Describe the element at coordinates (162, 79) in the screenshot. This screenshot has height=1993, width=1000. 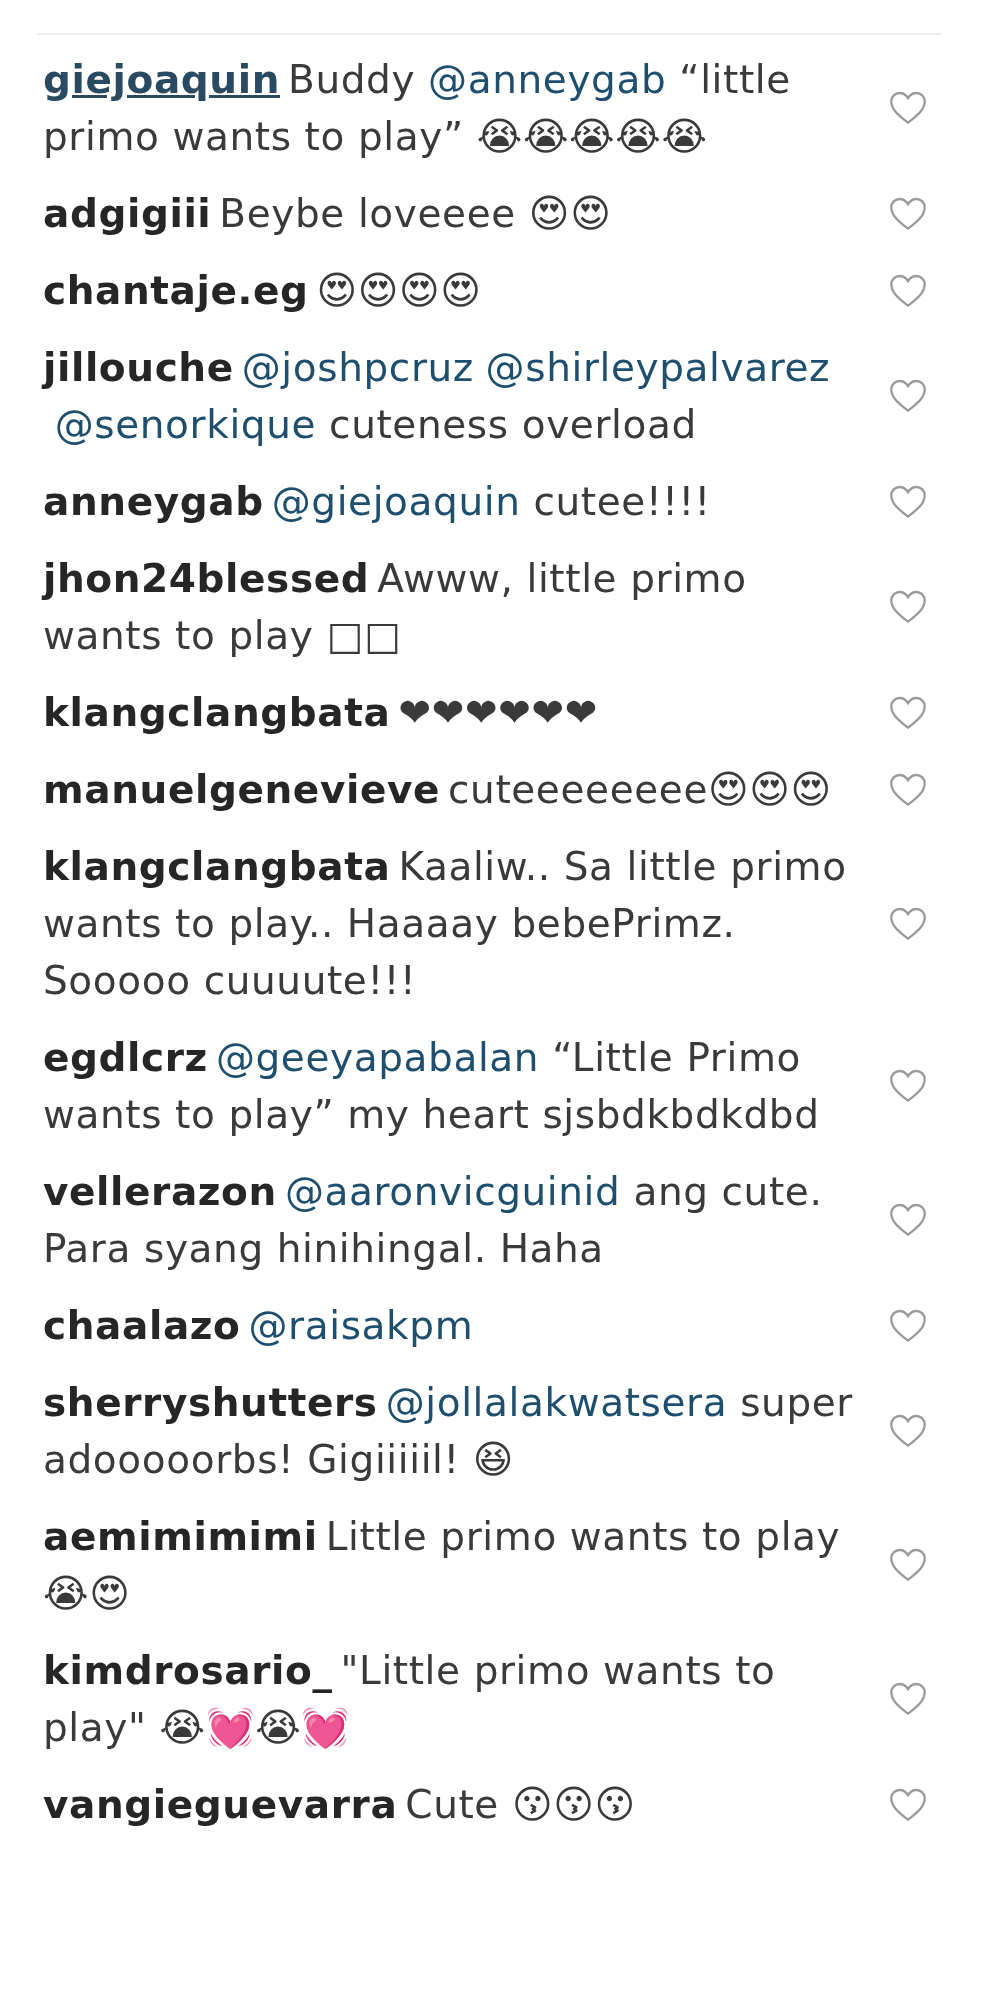
I see `username-link: giejoaquin` at that location.